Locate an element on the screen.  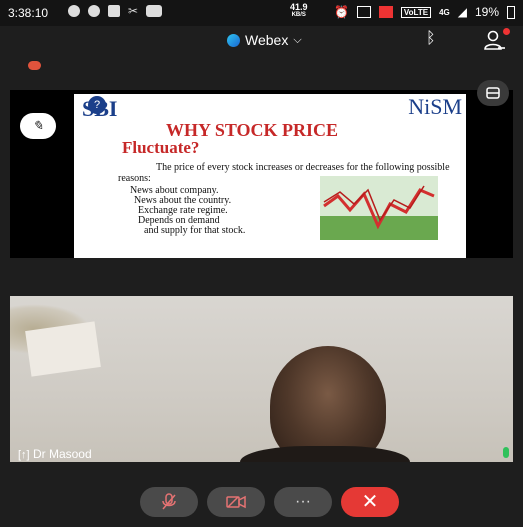
bluetooth-icon: ᛒ is located at coordinates (431, 39).